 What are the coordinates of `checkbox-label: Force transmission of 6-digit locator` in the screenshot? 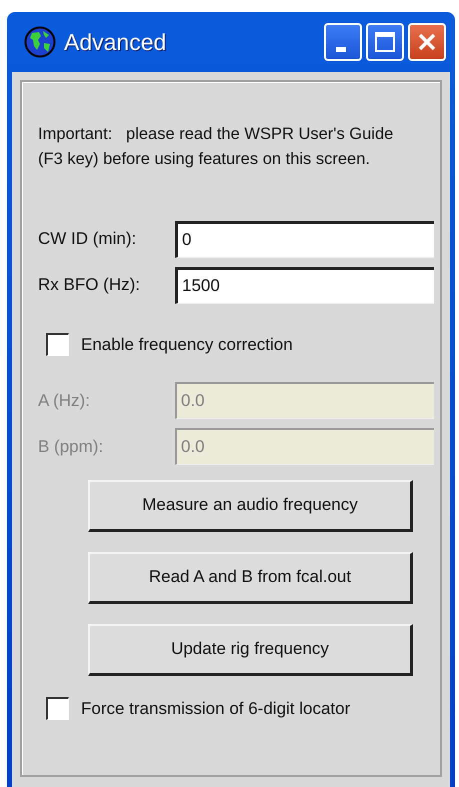 It's located at (215, 709).